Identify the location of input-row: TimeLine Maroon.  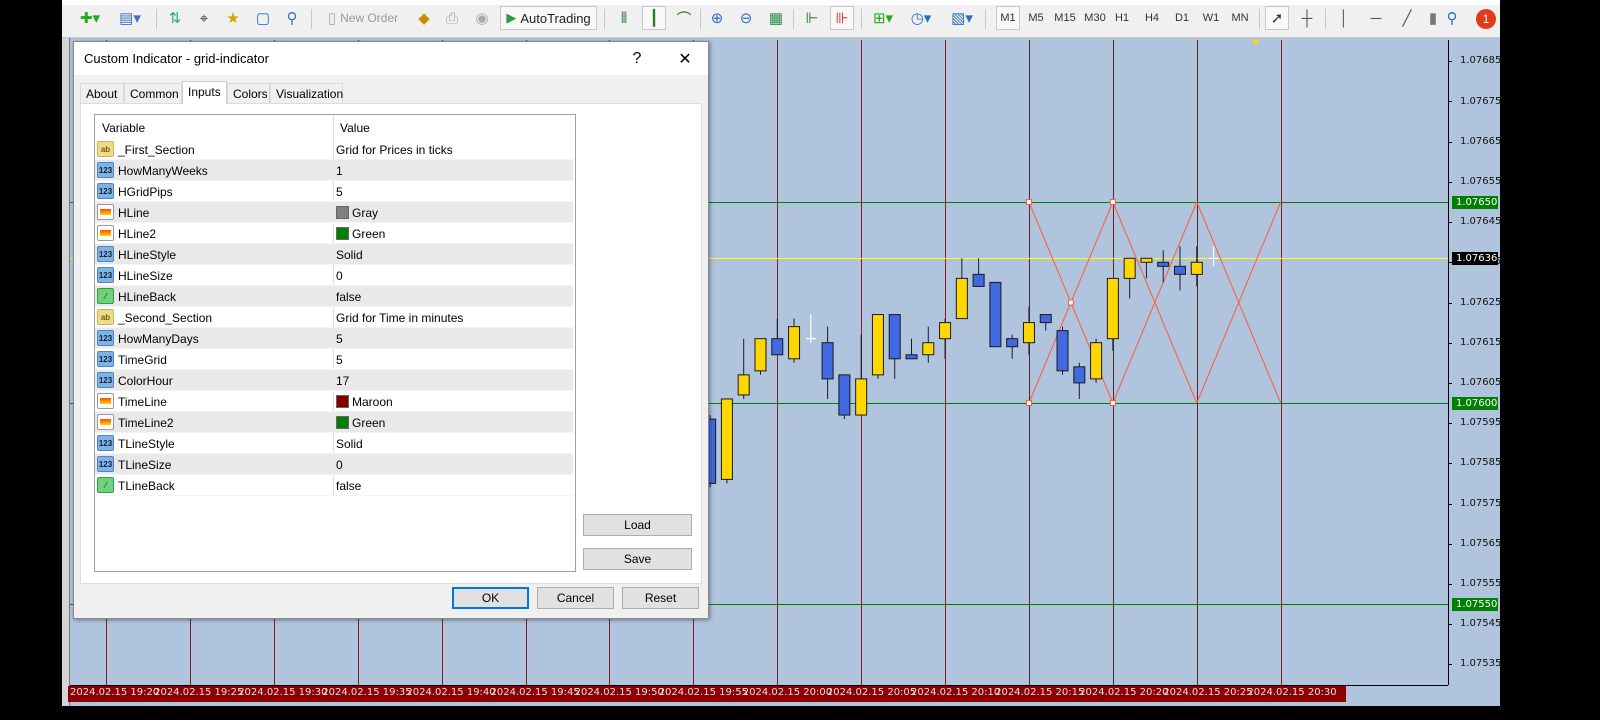
(334, 401).